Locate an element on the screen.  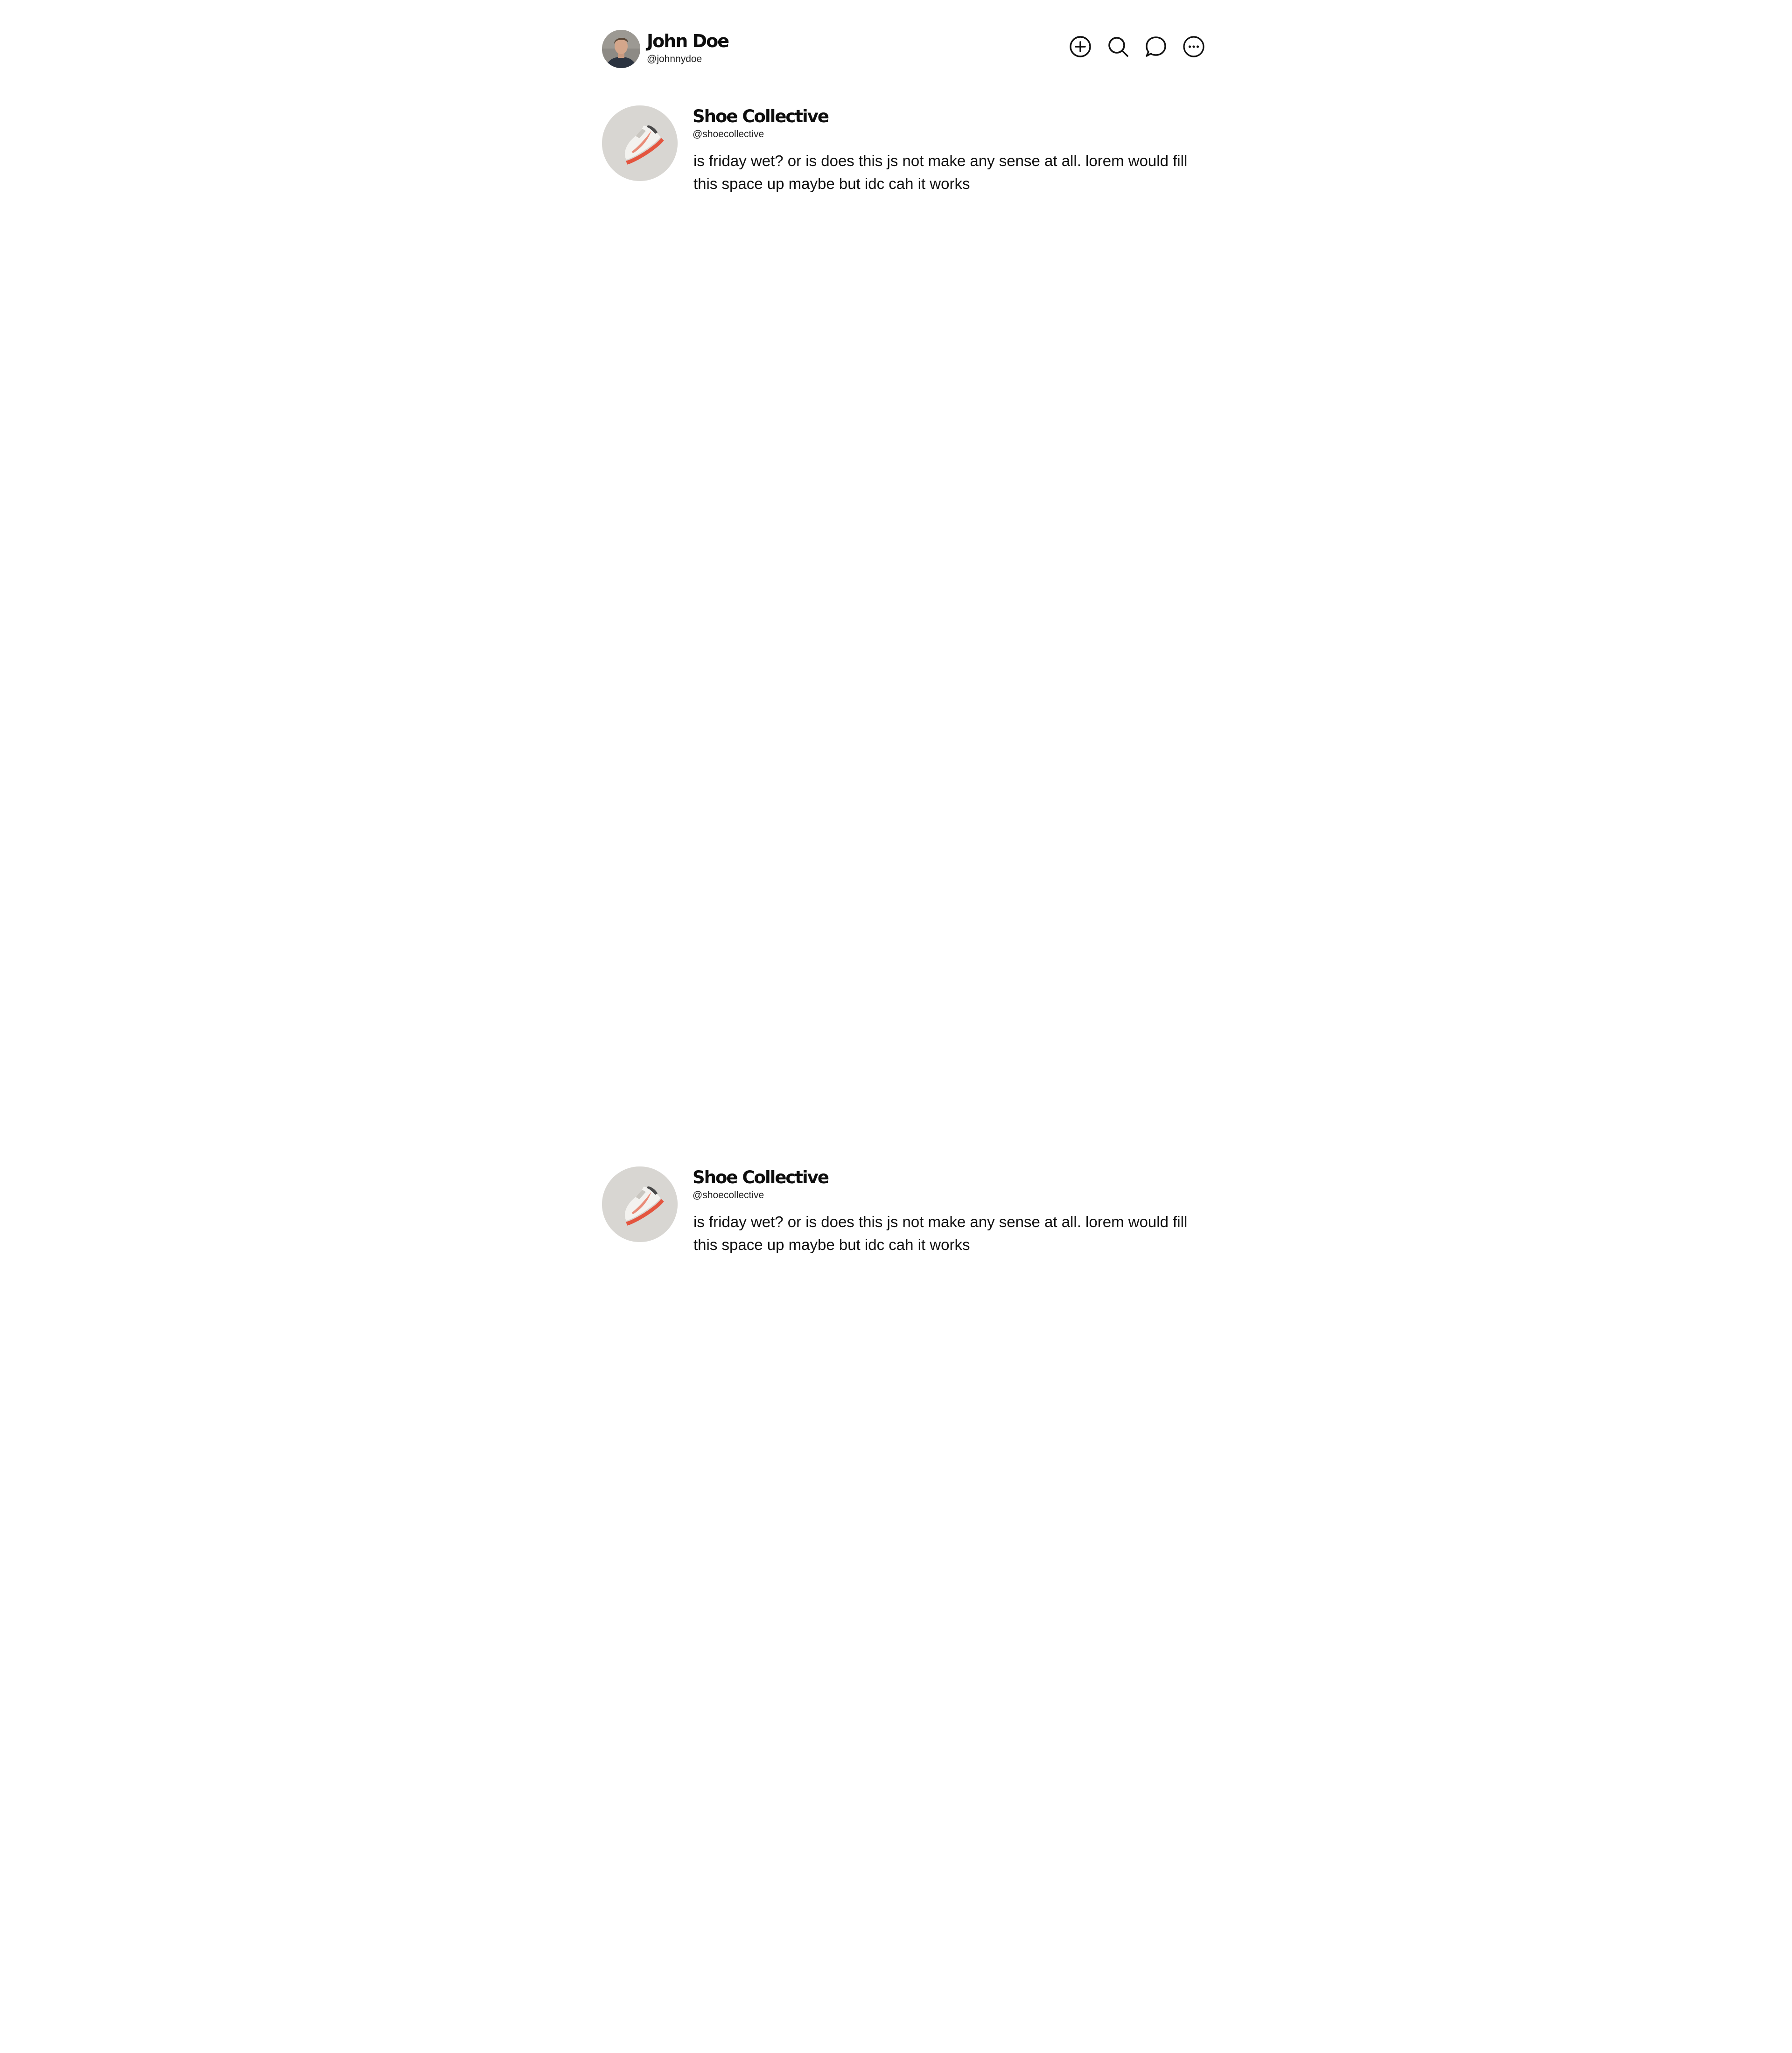
app-header: John Doe @johnnydoe is located at coordinates (903, 49).